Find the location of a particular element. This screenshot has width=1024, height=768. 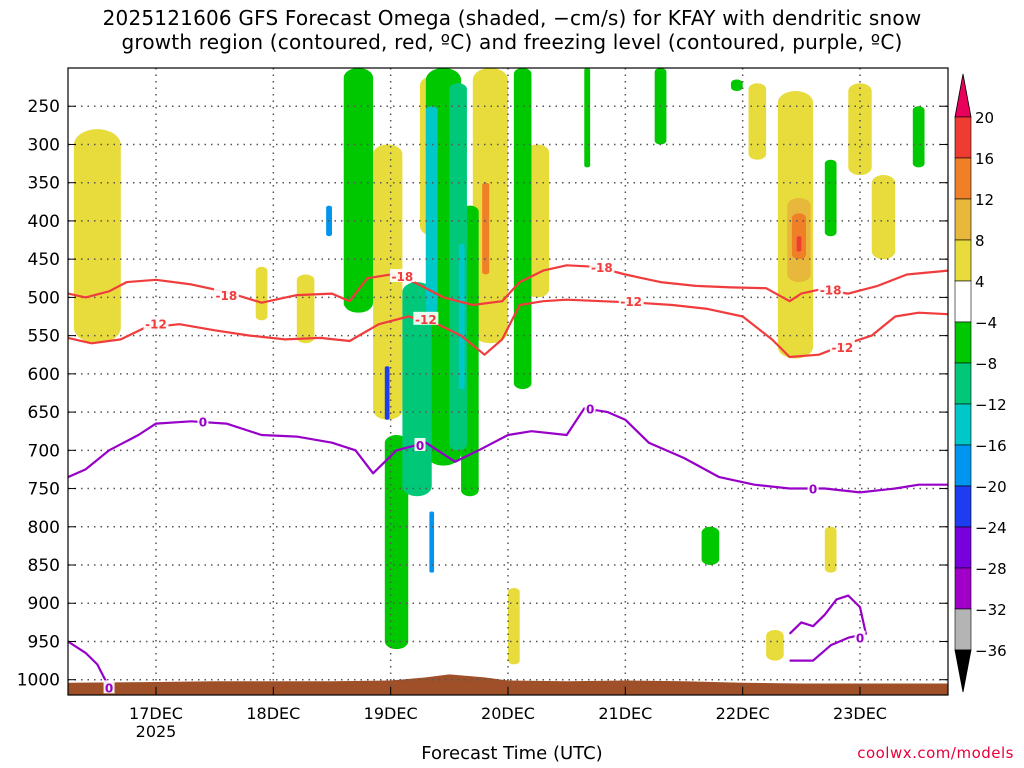

x-tick-label-21DEC: 21DEC is located at coordinates (625, 713).